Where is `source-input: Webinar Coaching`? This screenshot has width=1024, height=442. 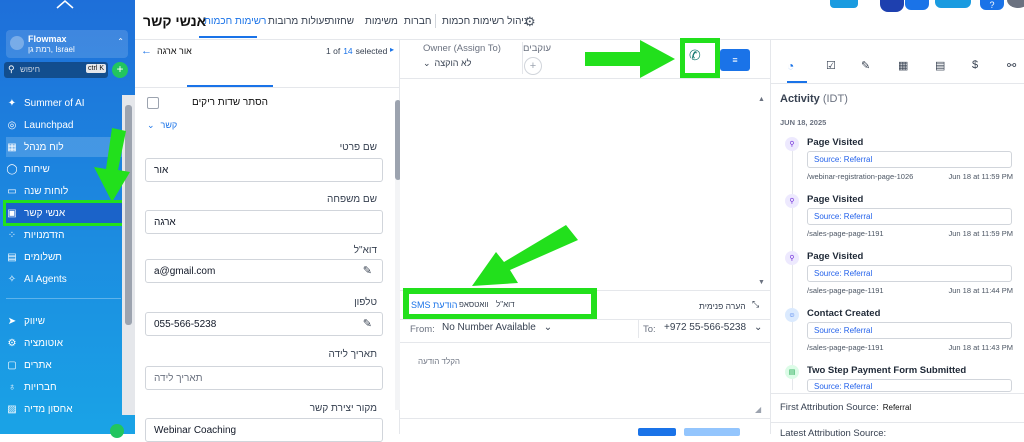
source-input: Webinar Coaching is located at coordinates (264, 430).